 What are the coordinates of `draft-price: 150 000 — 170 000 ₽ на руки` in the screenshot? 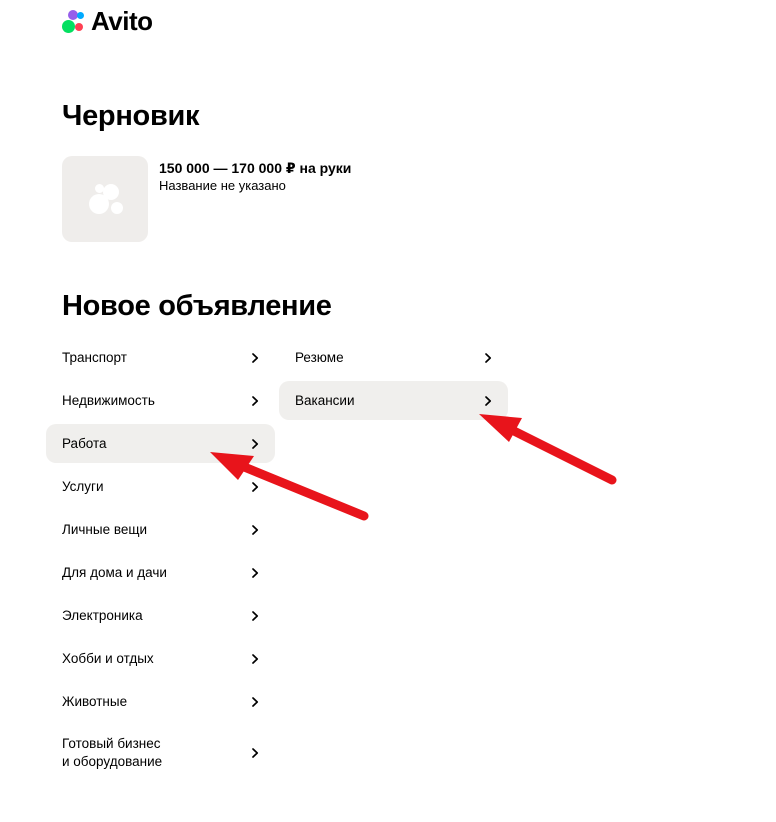 It's located at (255, 168).